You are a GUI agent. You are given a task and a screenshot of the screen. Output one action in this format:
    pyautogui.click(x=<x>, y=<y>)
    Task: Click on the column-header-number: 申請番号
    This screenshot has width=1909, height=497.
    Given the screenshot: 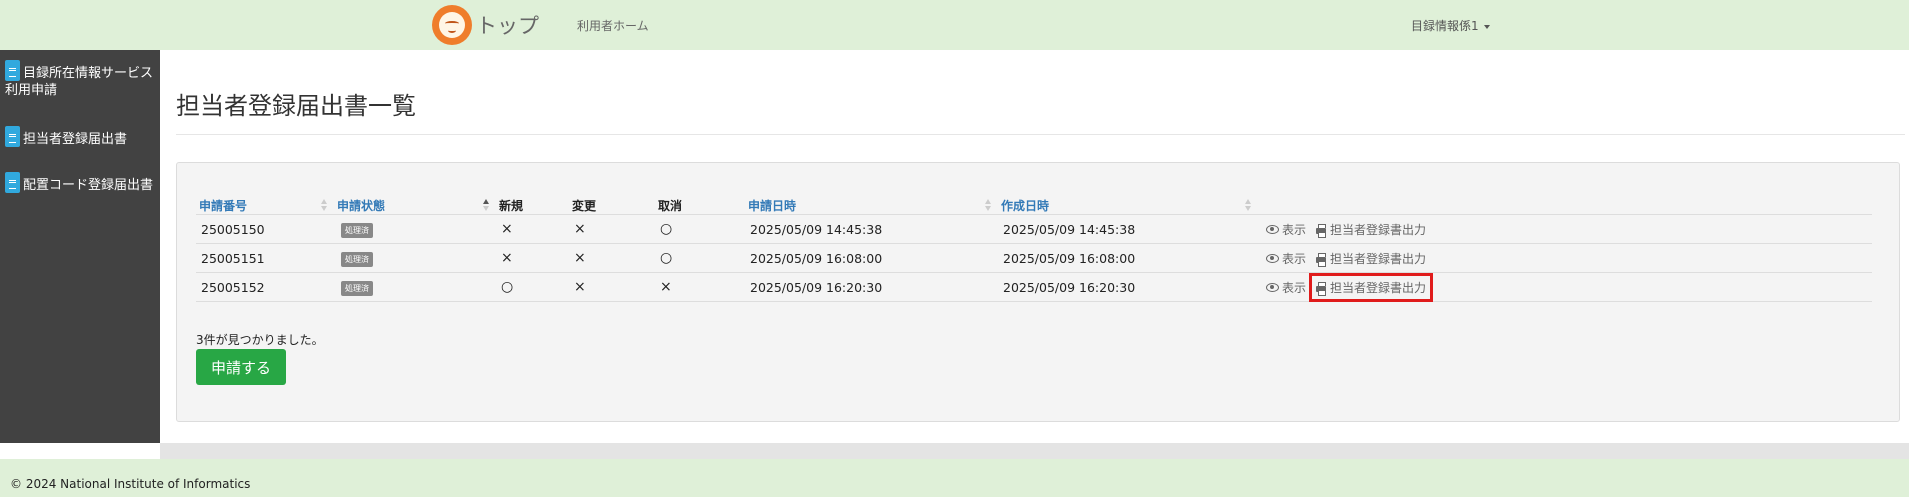 What is the action you would take?
    pyautogui.click(x=265, y=206)
    